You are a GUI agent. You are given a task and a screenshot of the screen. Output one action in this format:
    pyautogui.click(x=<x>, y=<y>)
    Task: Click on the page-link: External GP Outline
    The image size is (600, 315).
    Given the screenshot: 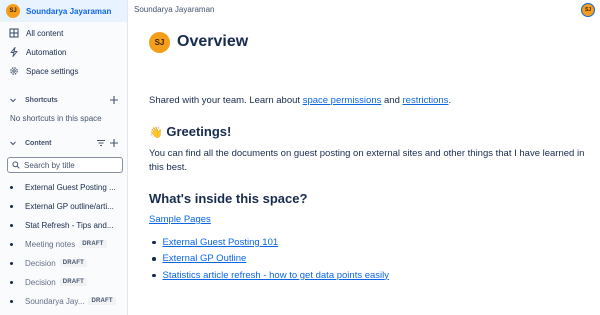 What is the action you would take?
    pyautogui.click(x=205, y=258)
    